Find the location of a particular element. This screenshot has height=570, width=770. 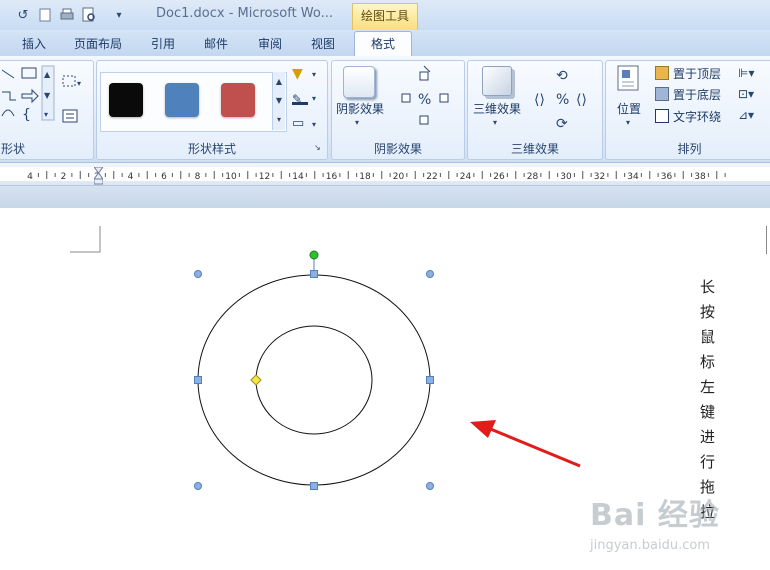

position-dropdown-icon: ▾ is located at coordinates (628, 122).